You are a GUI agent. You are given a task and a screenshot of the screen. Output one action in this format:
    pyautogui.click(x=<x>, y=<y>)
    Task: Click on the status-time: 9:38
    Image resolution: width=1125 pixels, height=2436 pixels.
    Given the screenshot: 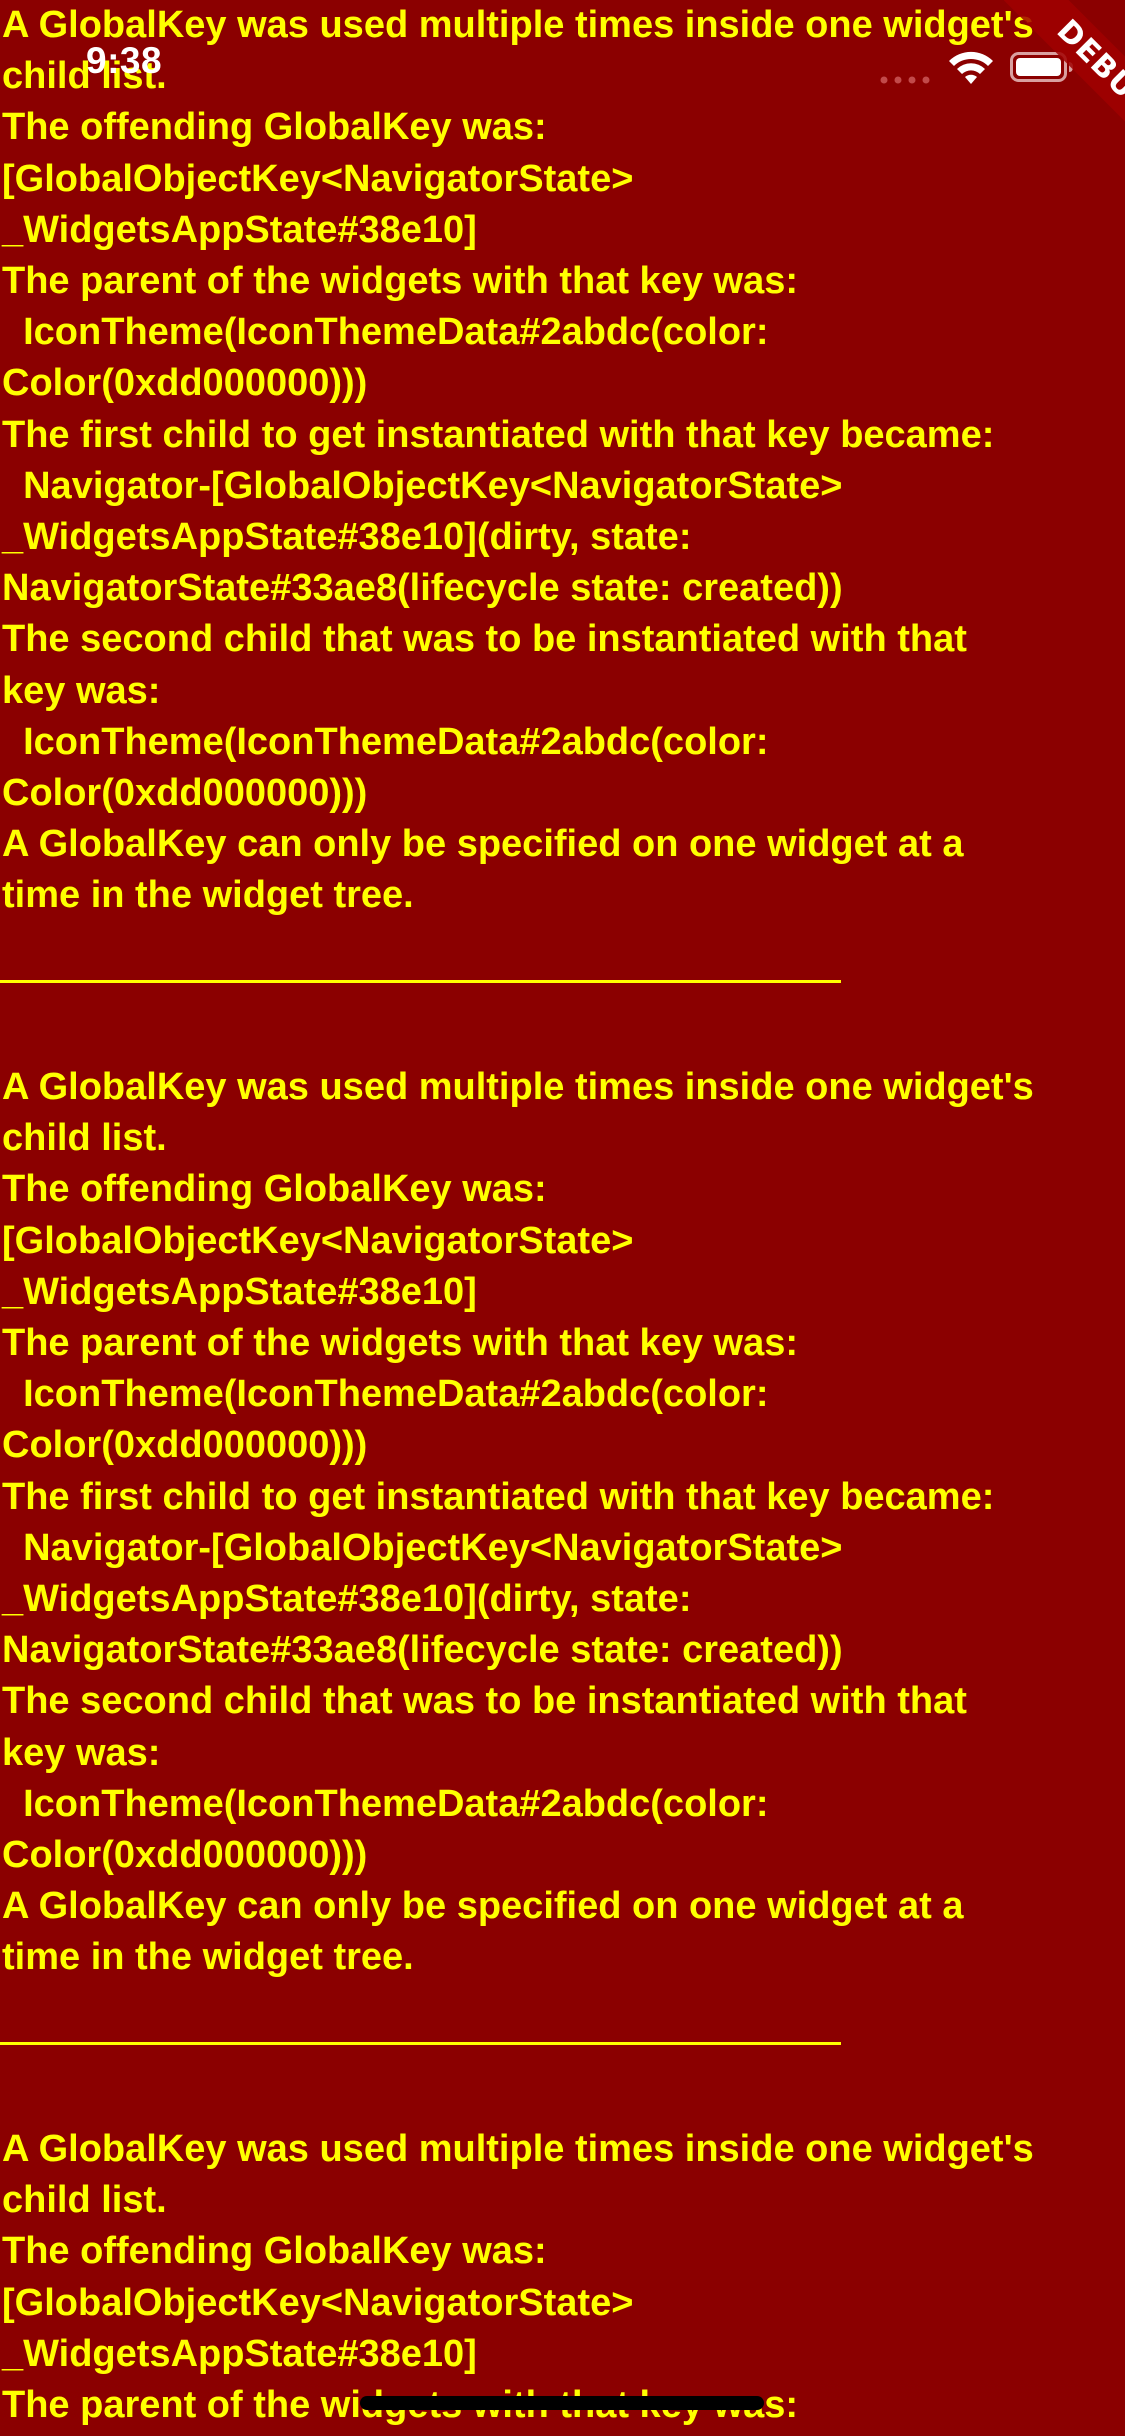 What is the action you would take?
    pyautogui.click(x=124, y=60)
    